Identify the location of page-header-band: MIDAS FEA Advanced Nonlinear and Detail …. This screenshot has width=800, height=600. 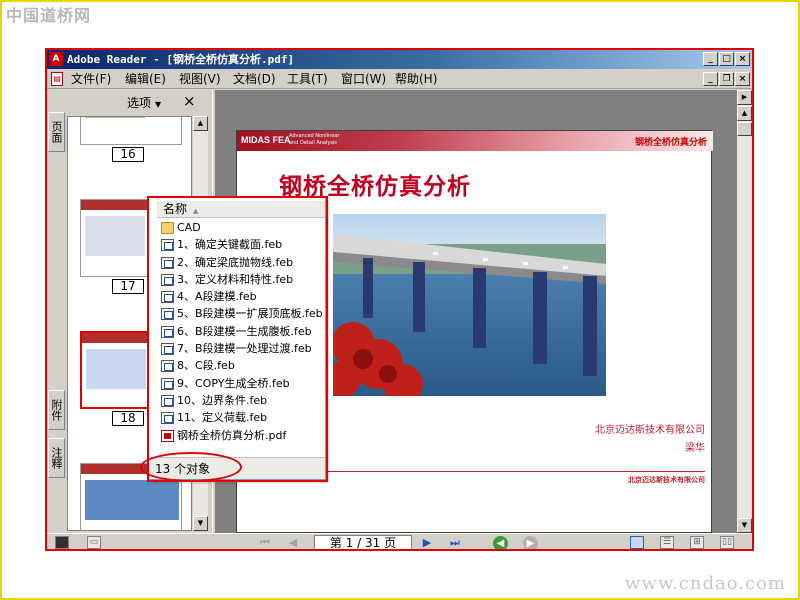
(475, 141).